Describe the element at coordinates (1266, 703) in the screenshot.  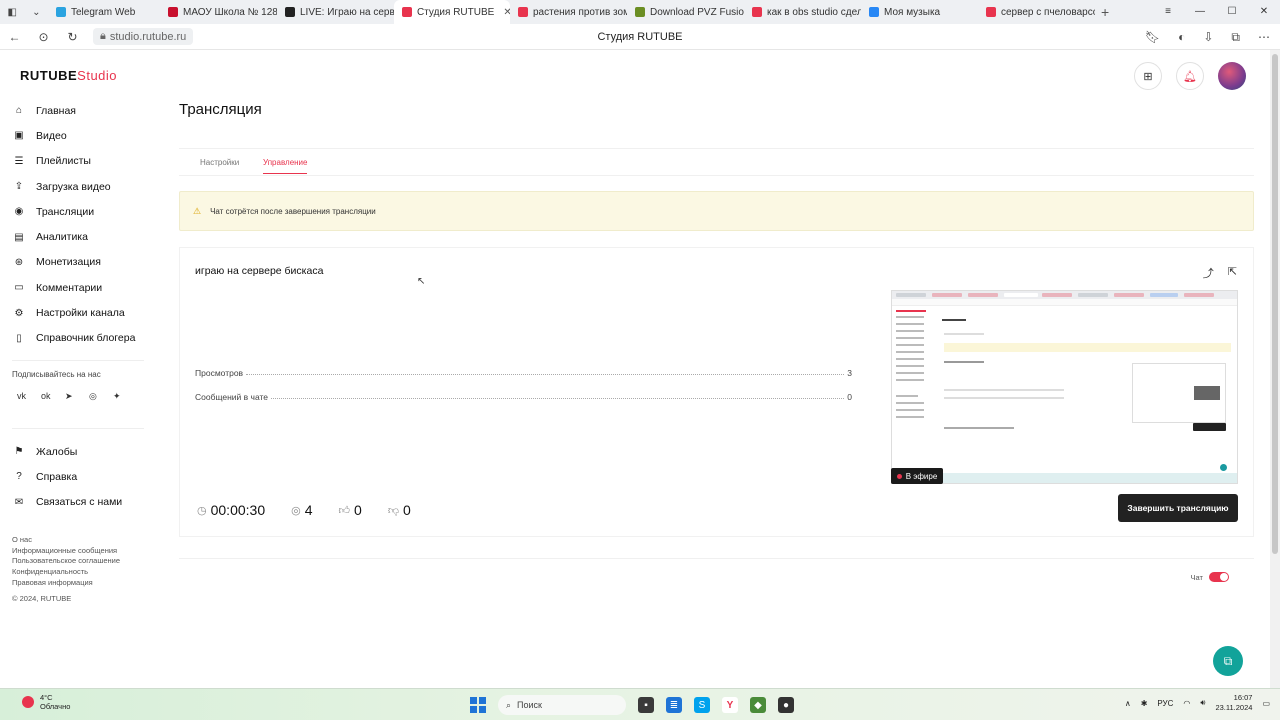
I see `notifications-icon: ▭` at that location.